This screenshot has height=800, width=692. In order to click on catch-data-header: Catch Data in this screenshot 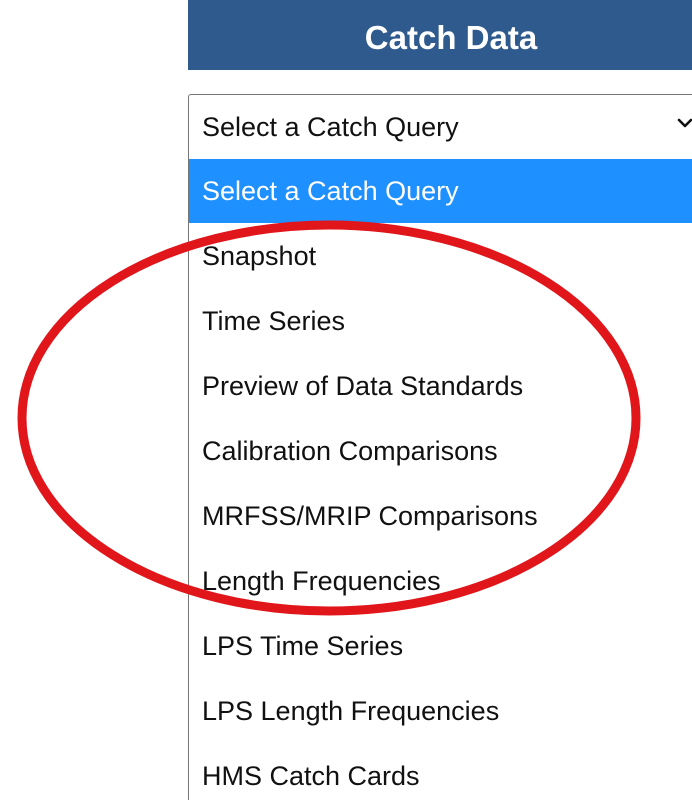, I will do `click(440, 35)`.